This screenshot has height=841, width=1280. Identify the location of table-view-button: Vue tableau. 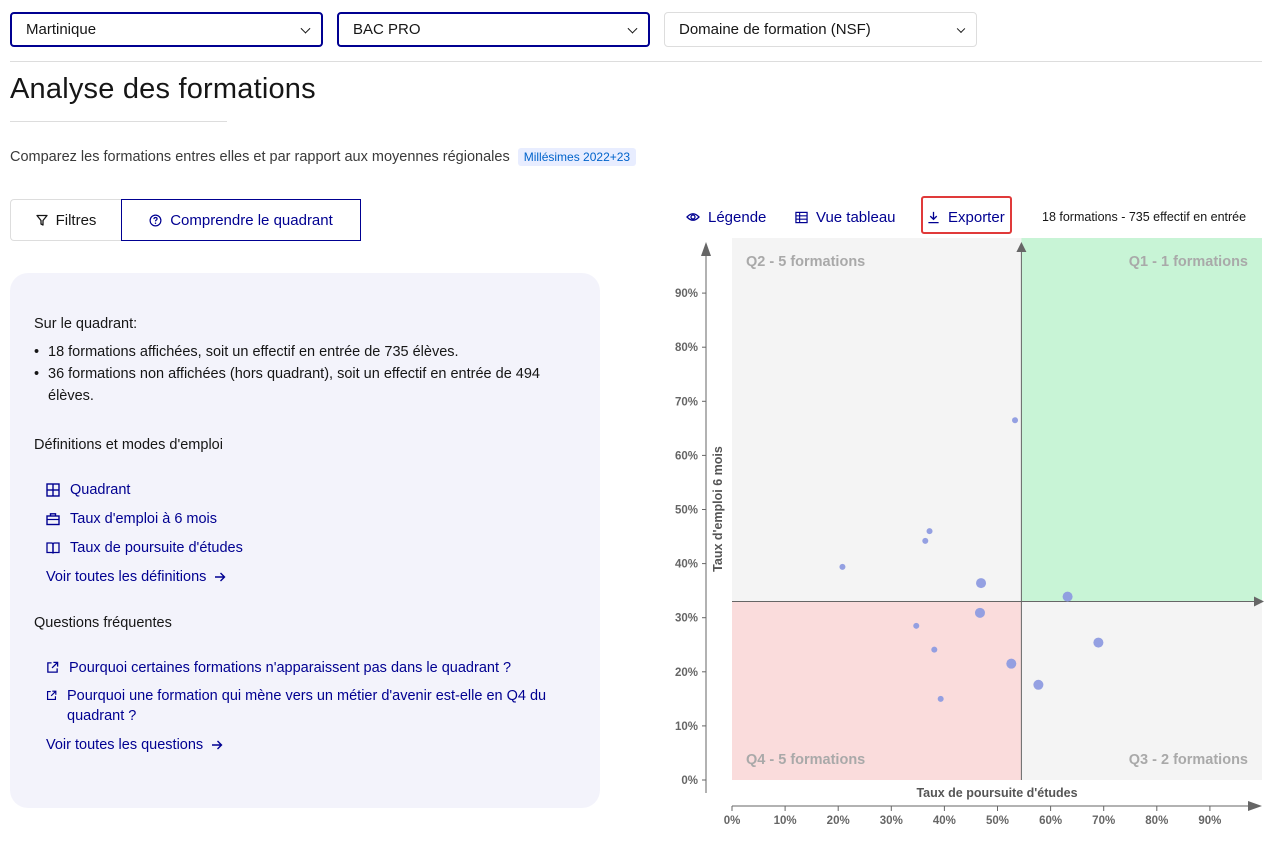
(845, 217).